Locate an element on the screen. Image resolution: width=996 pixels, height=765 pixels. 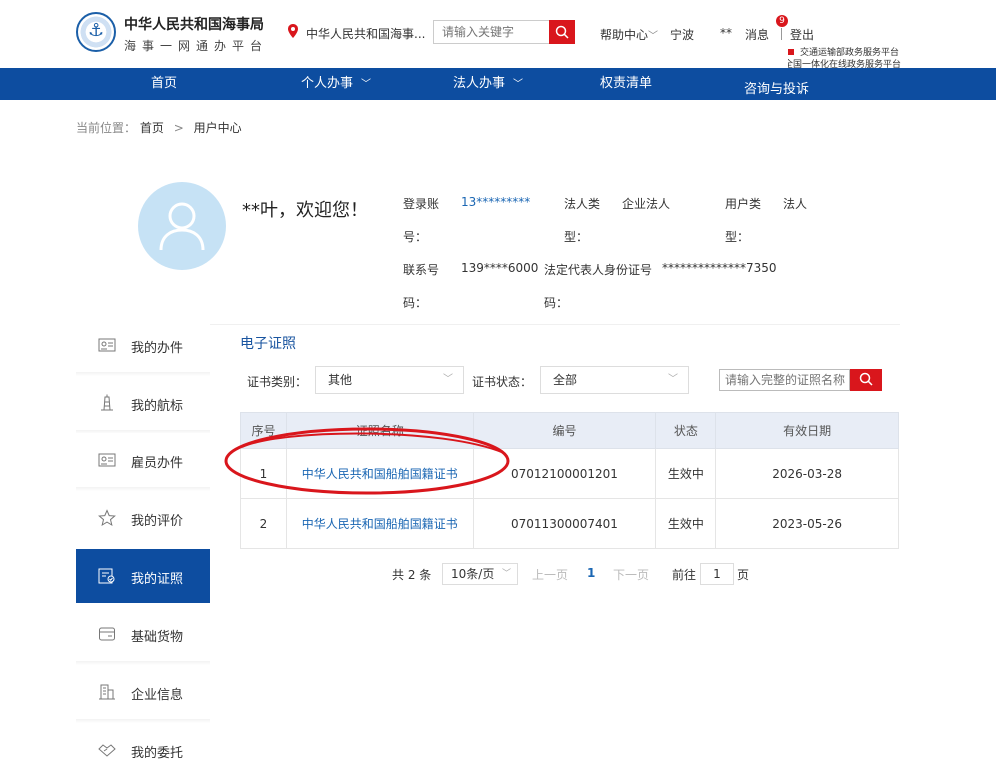
avatar is located at coordinates (182, 226).